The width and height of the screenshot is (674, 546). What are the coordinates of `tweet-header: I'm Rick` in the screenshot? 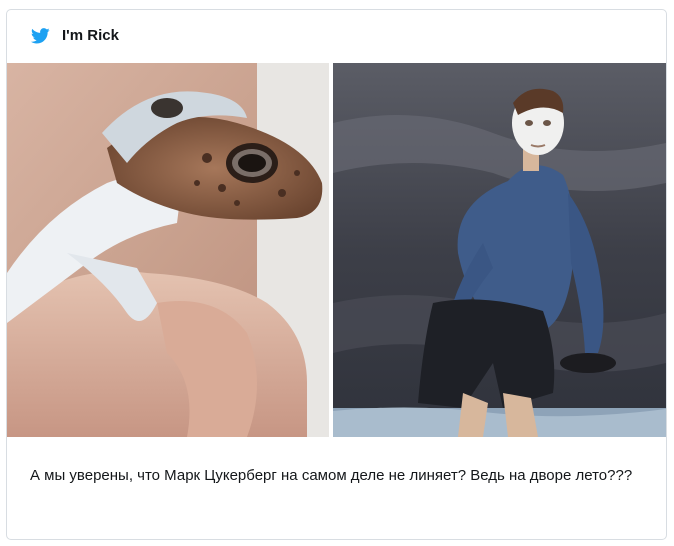 It's located at (336, 36).